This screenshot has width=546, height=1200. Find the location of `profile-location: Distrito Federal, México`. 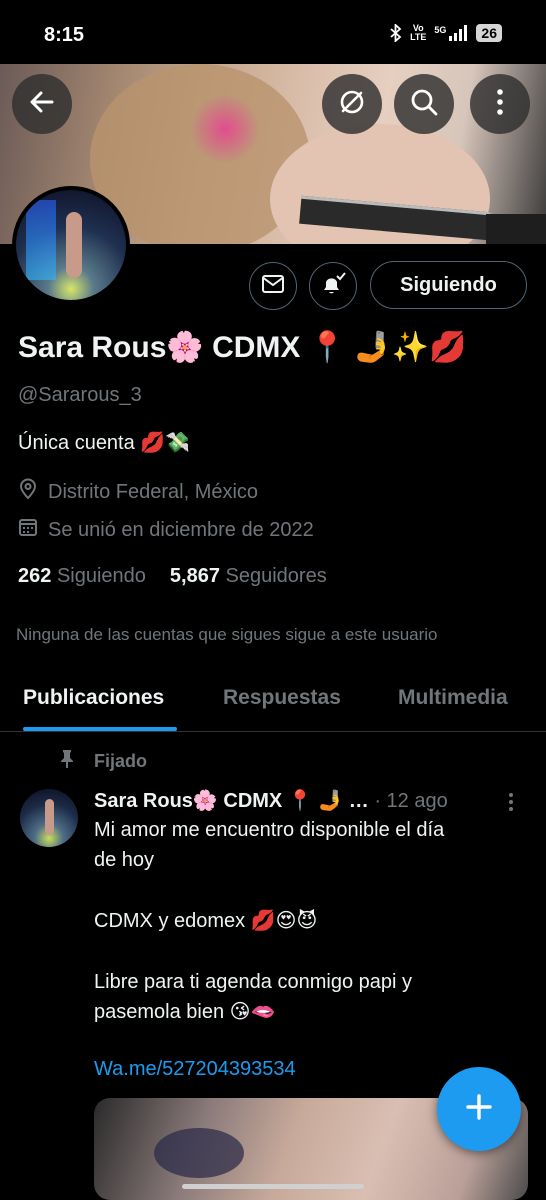

profile-location: Distrito Federal, México is located at coordinates (153, 491).